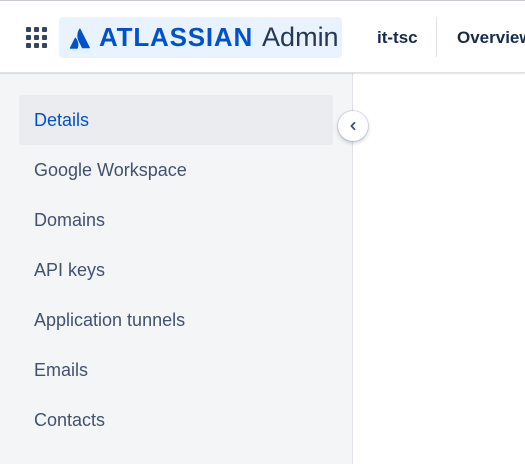 The width and height of the screenshot is (525, 464). Describe the element at coordinates (61, 369) in the screenshot. I see `sidebar-item-label: Emails` at that location.